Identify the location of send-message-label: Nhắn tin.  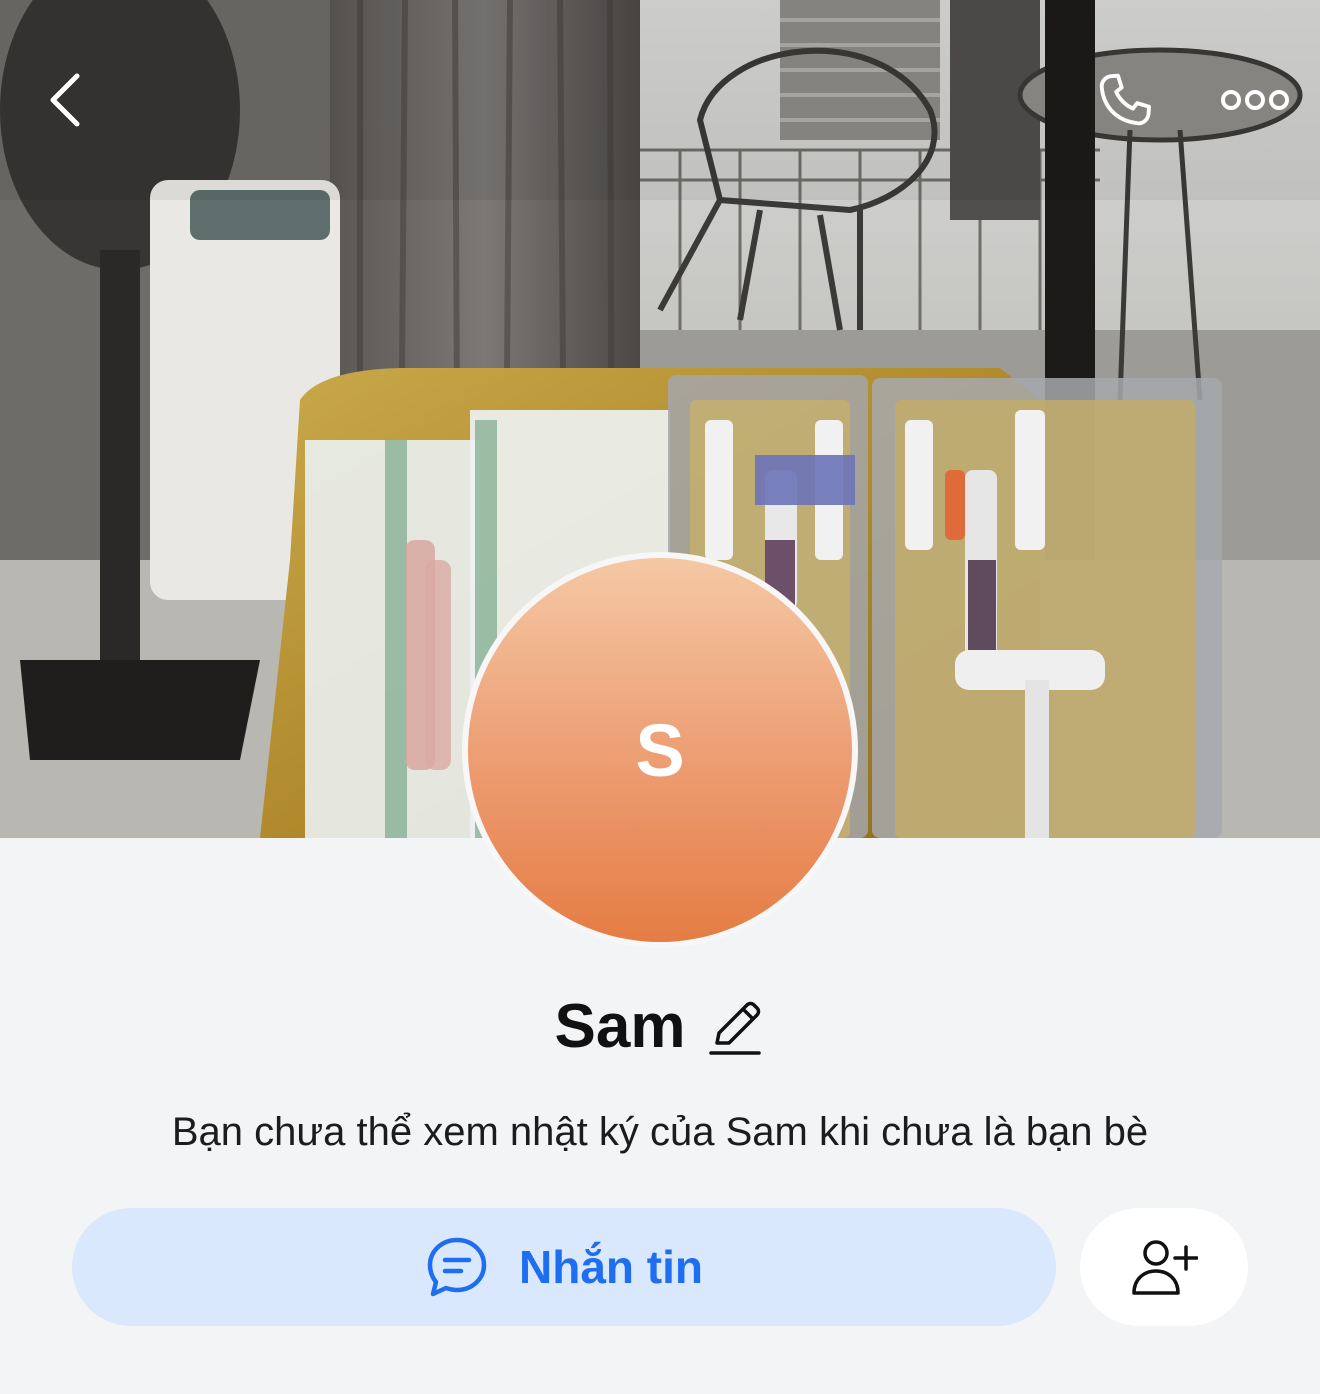
(611, 1267).